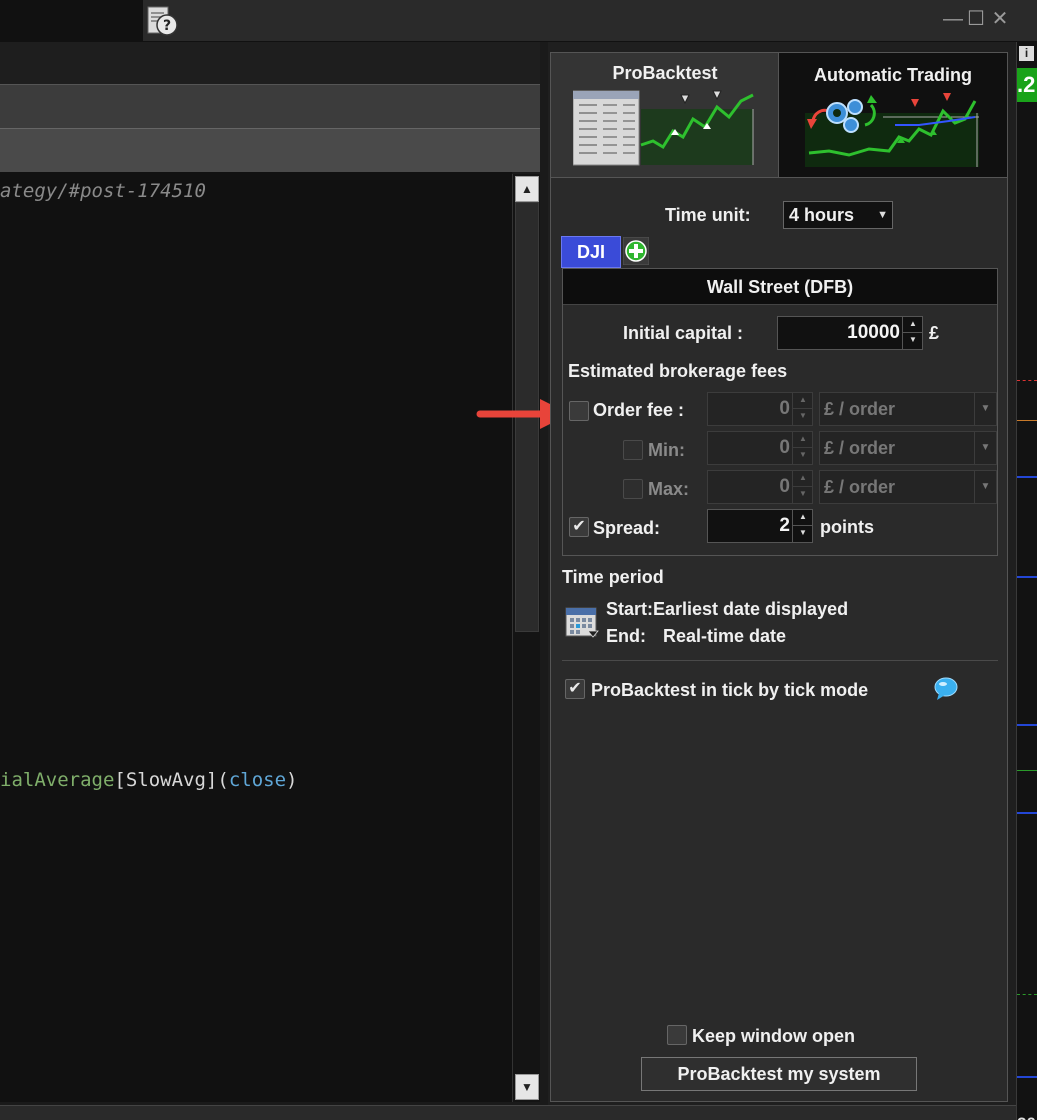 The width and height of the screenshot is (1037, 1120). Describe the element at coordinates (582, 621) in the screenshot. I see `calendar-icon` at that location.